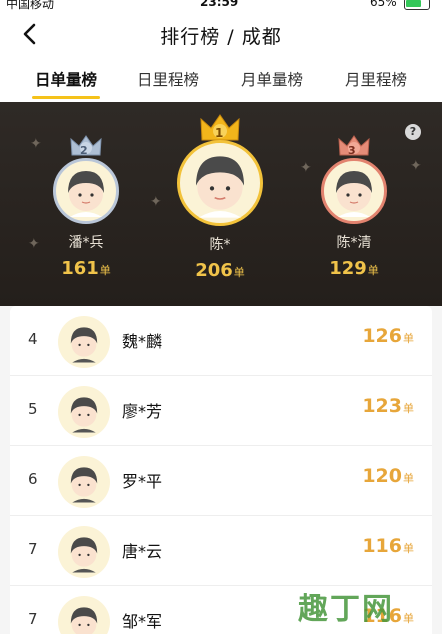 This screenshot has height=634, width=442. I want to click on help-button: ?, so click(413, 132).